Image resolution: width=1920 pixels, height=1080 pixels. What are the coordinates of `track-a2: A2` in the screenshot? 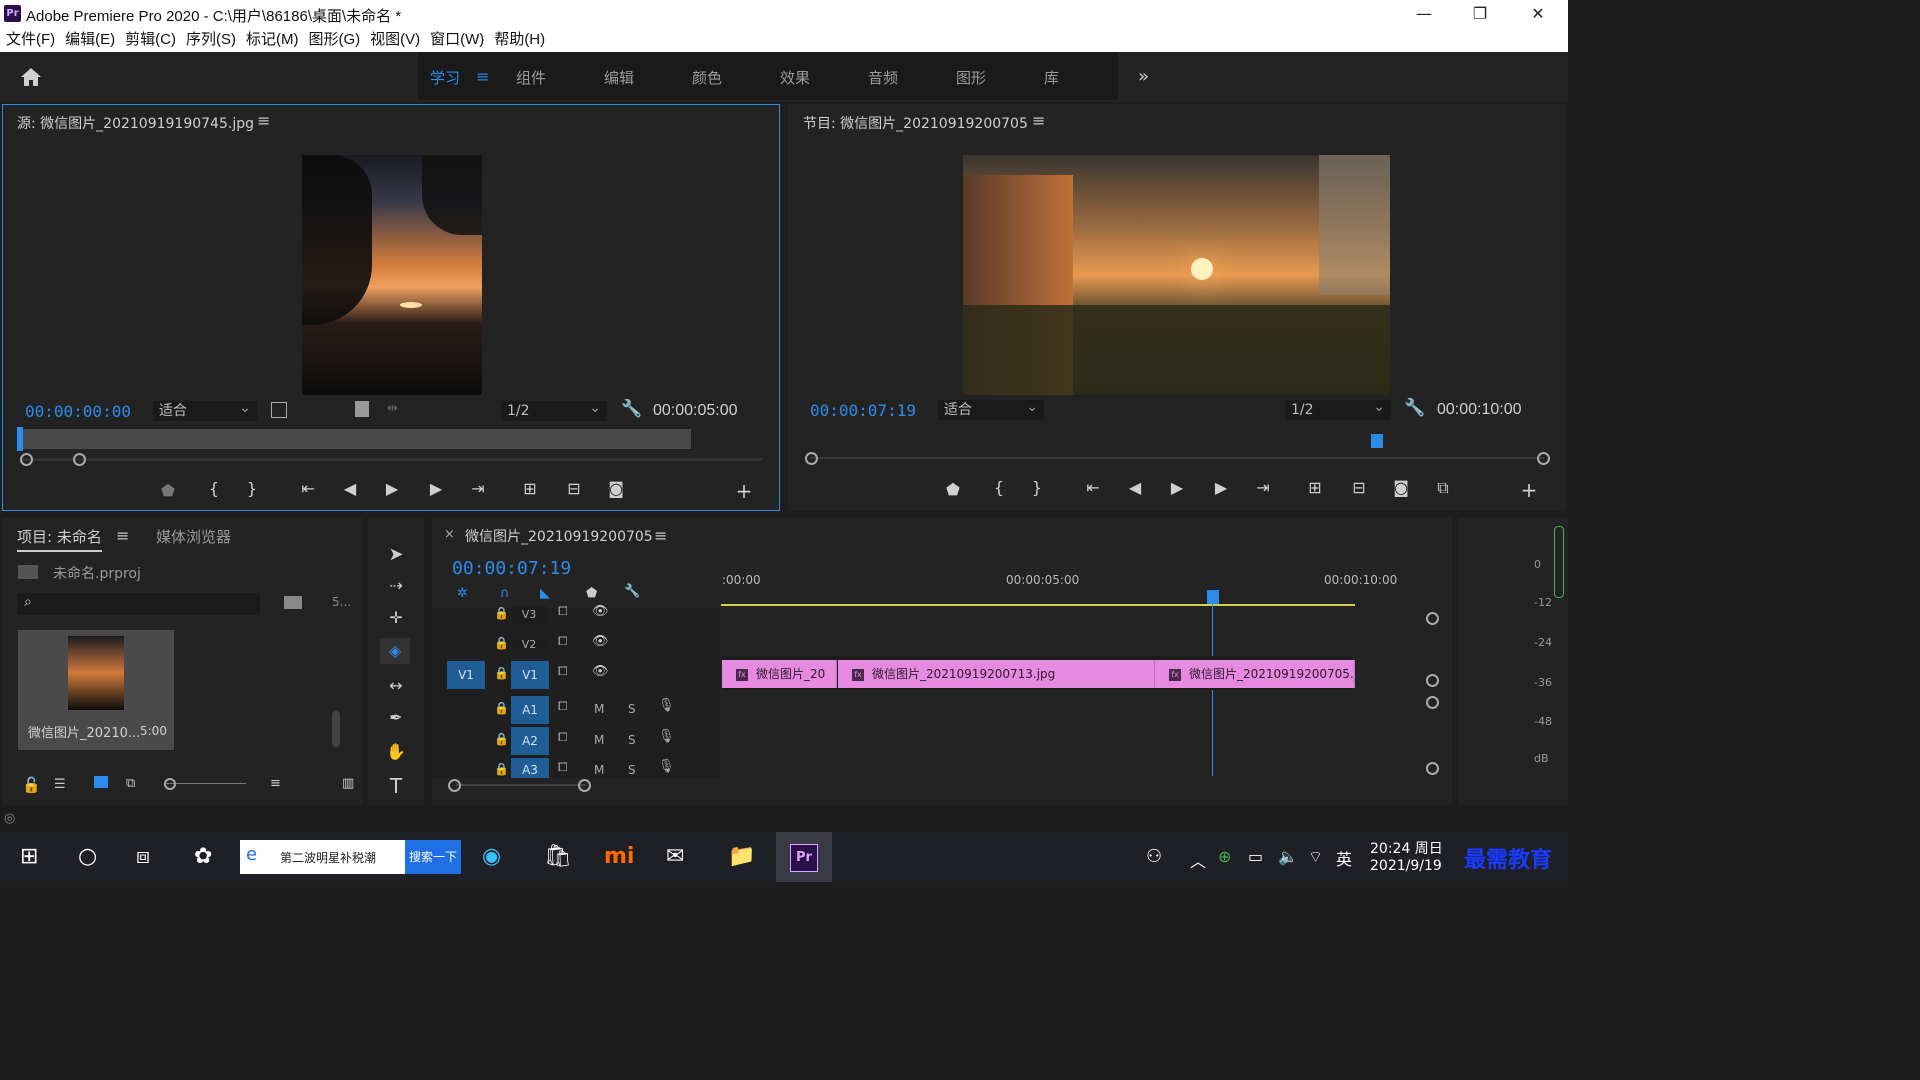 It's located at (530, 741).